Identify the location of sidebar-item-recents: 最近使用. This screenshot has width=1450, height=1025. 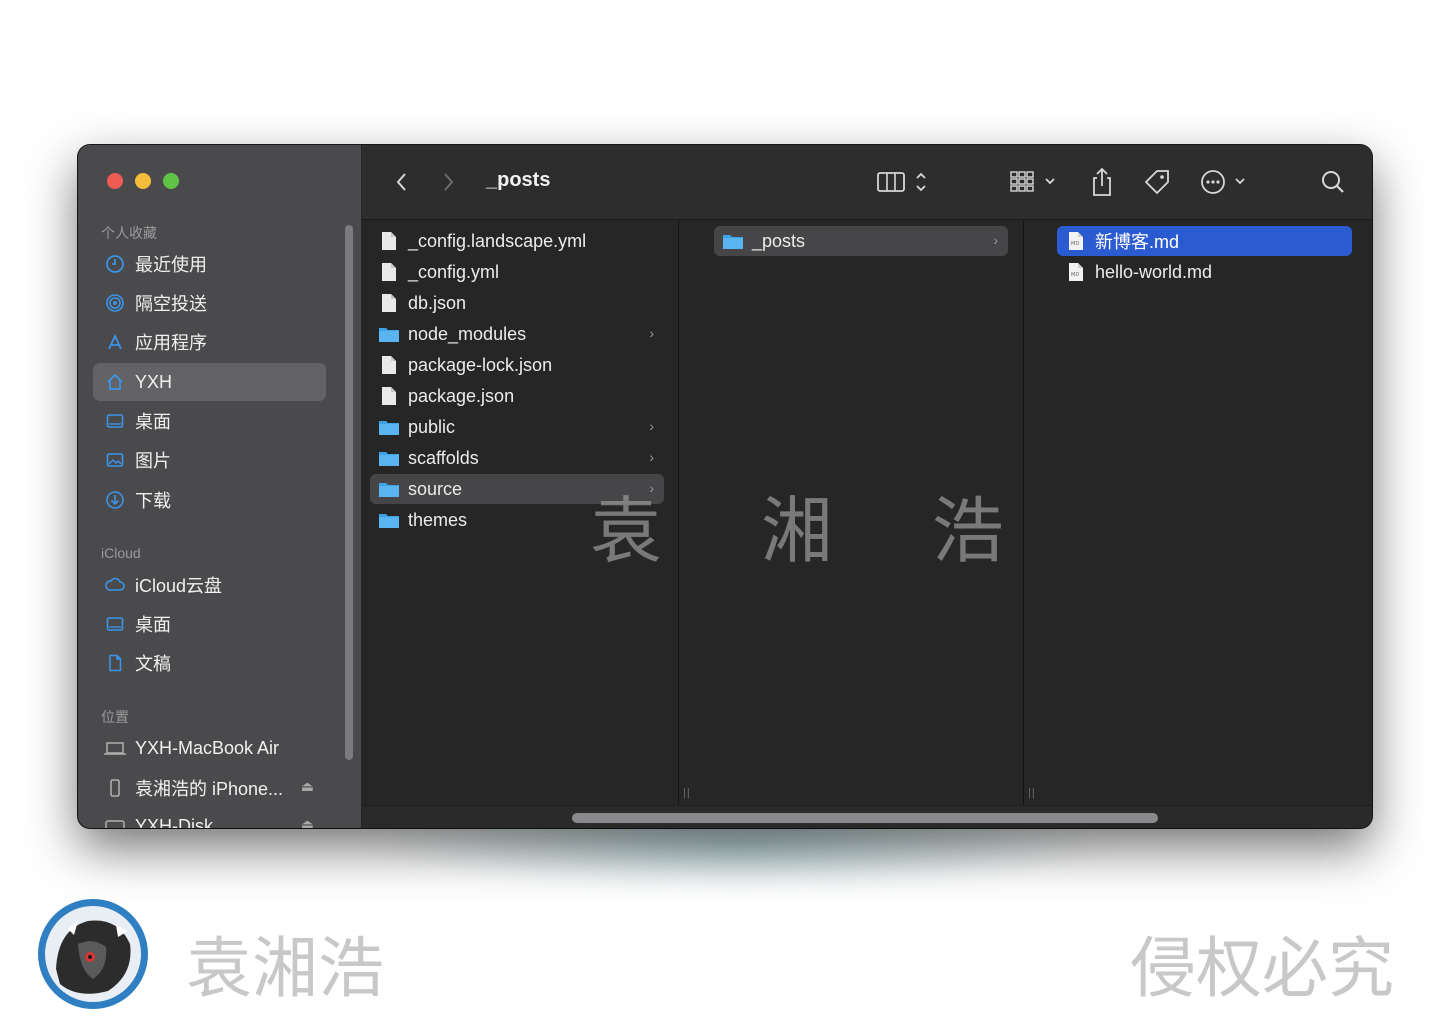
(209, 264).